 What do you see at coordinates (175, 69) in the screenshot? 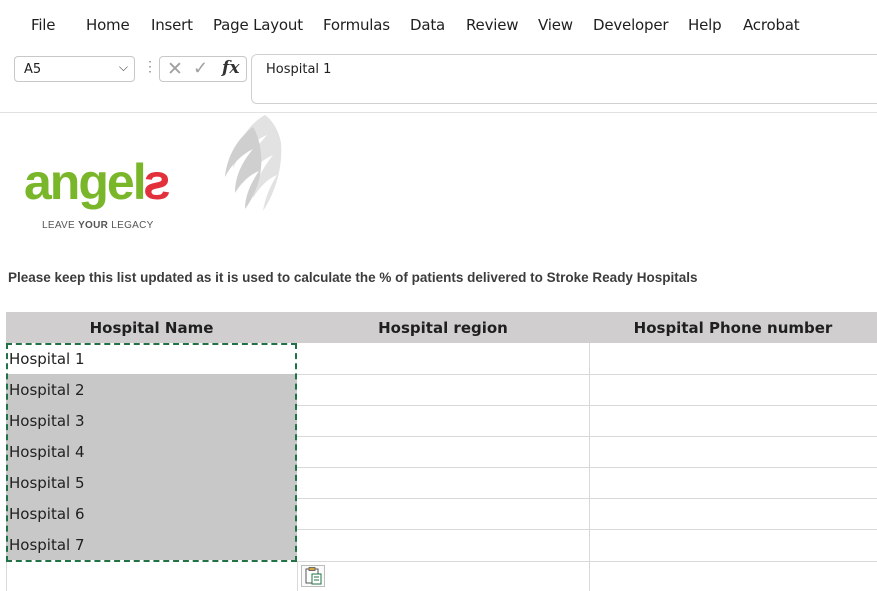
I see `cancel-icon: ✕` at bounding box center [175, 69].